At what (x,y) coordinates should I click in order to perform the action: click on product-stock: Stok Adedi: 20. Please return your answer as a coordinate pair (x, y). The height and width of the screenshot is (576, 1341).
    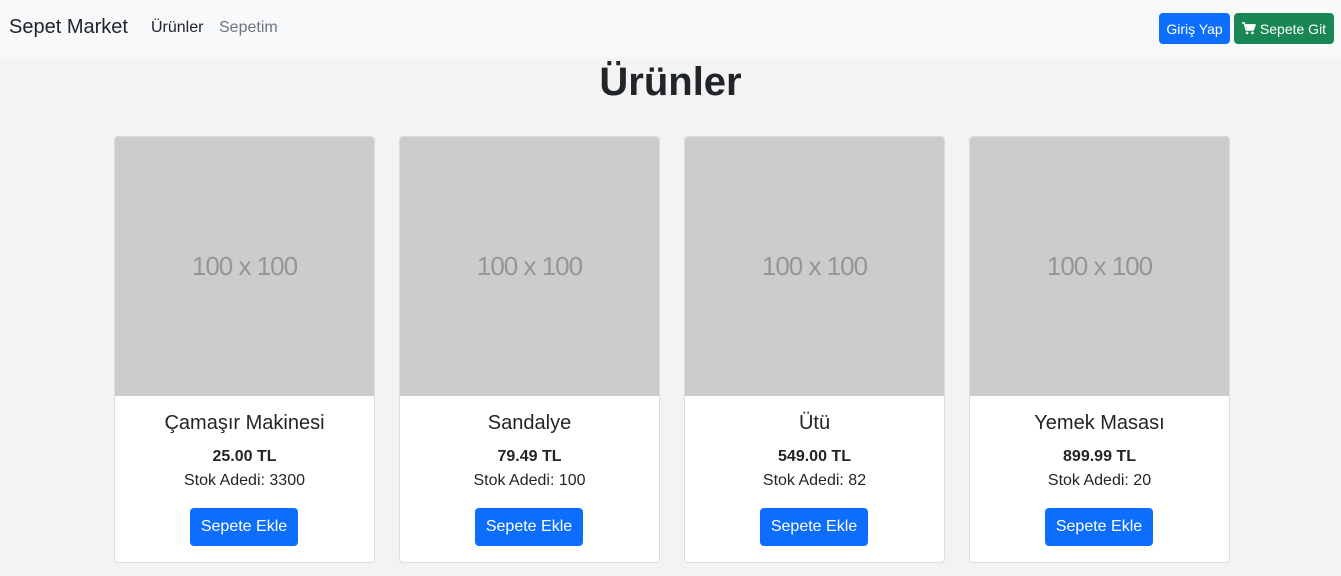
    Looking at the image, I should click on (1099, 480).